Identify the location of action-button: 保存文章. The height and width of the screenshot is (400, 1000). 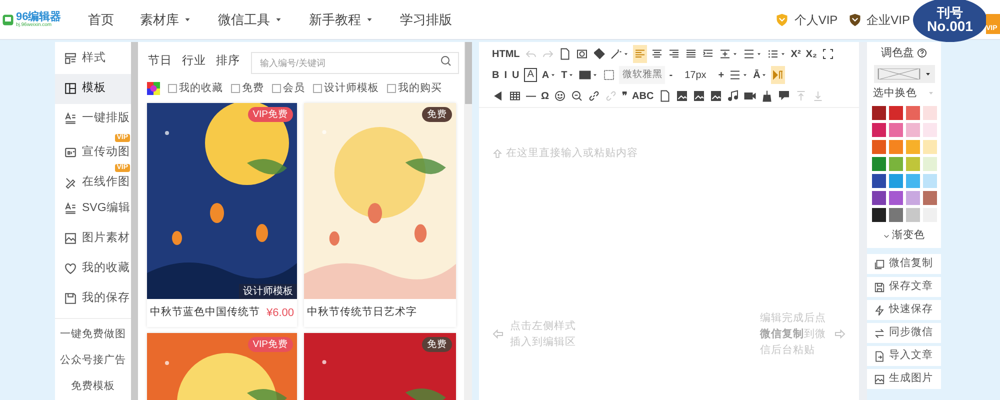
(904, 287).